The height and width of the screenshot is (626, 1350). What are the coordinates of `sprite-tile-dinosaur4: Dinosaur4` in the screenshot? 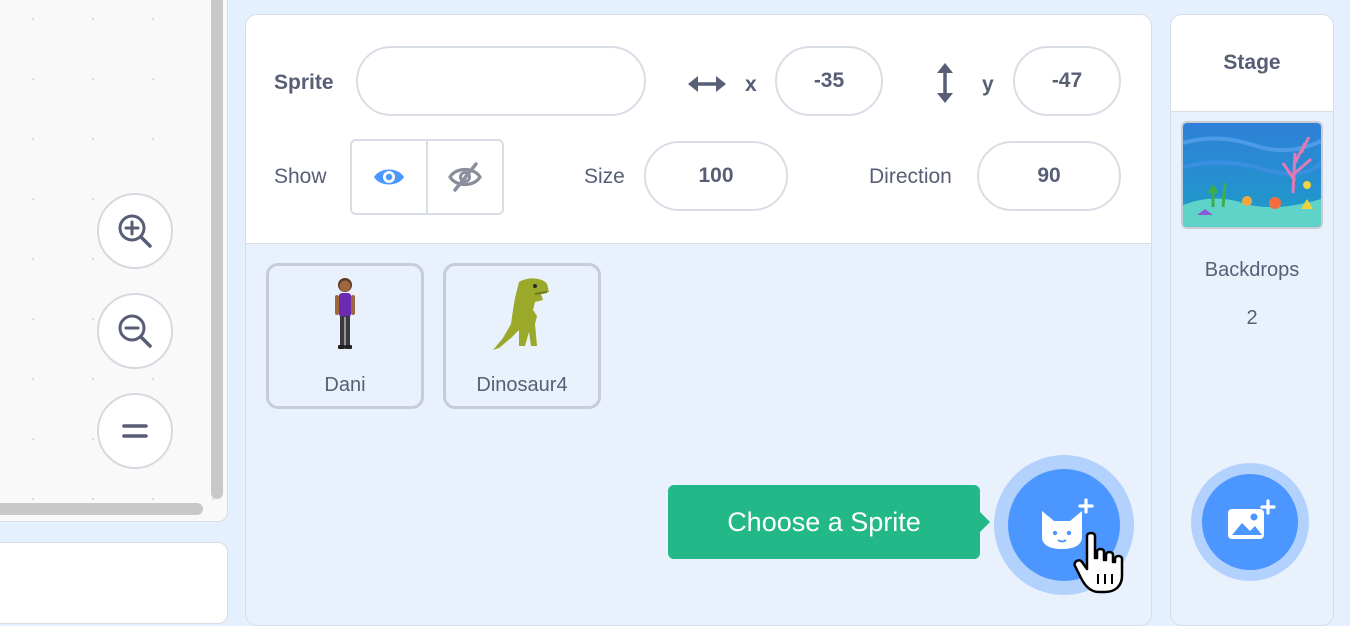 It's located at (522, 336).